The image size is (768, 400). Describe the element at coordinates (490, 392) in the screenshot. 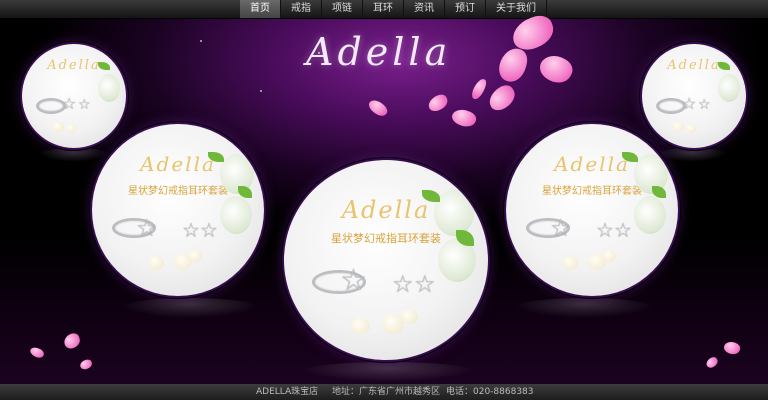

I see `footer-phone: 电话：020-8868383` at that location.